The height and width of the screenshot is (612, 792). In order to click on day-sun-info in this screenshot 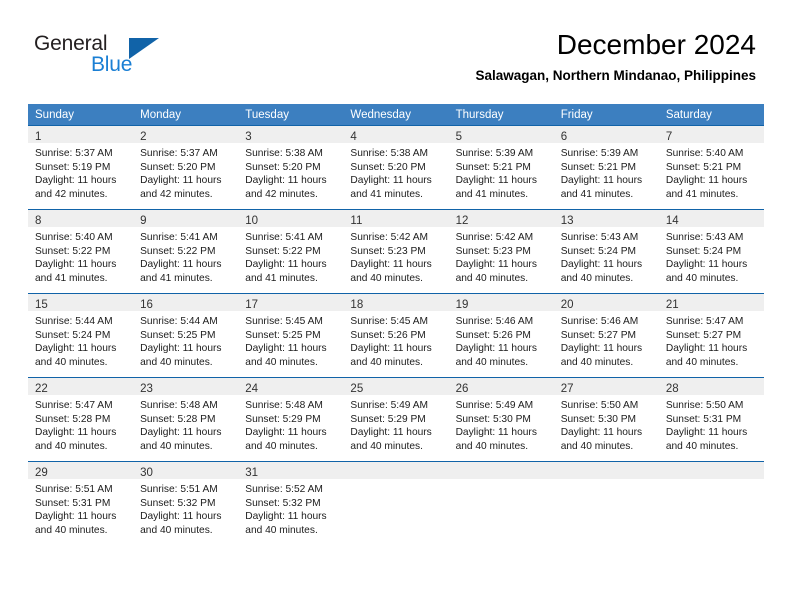, I will do `click(501, 481)`.